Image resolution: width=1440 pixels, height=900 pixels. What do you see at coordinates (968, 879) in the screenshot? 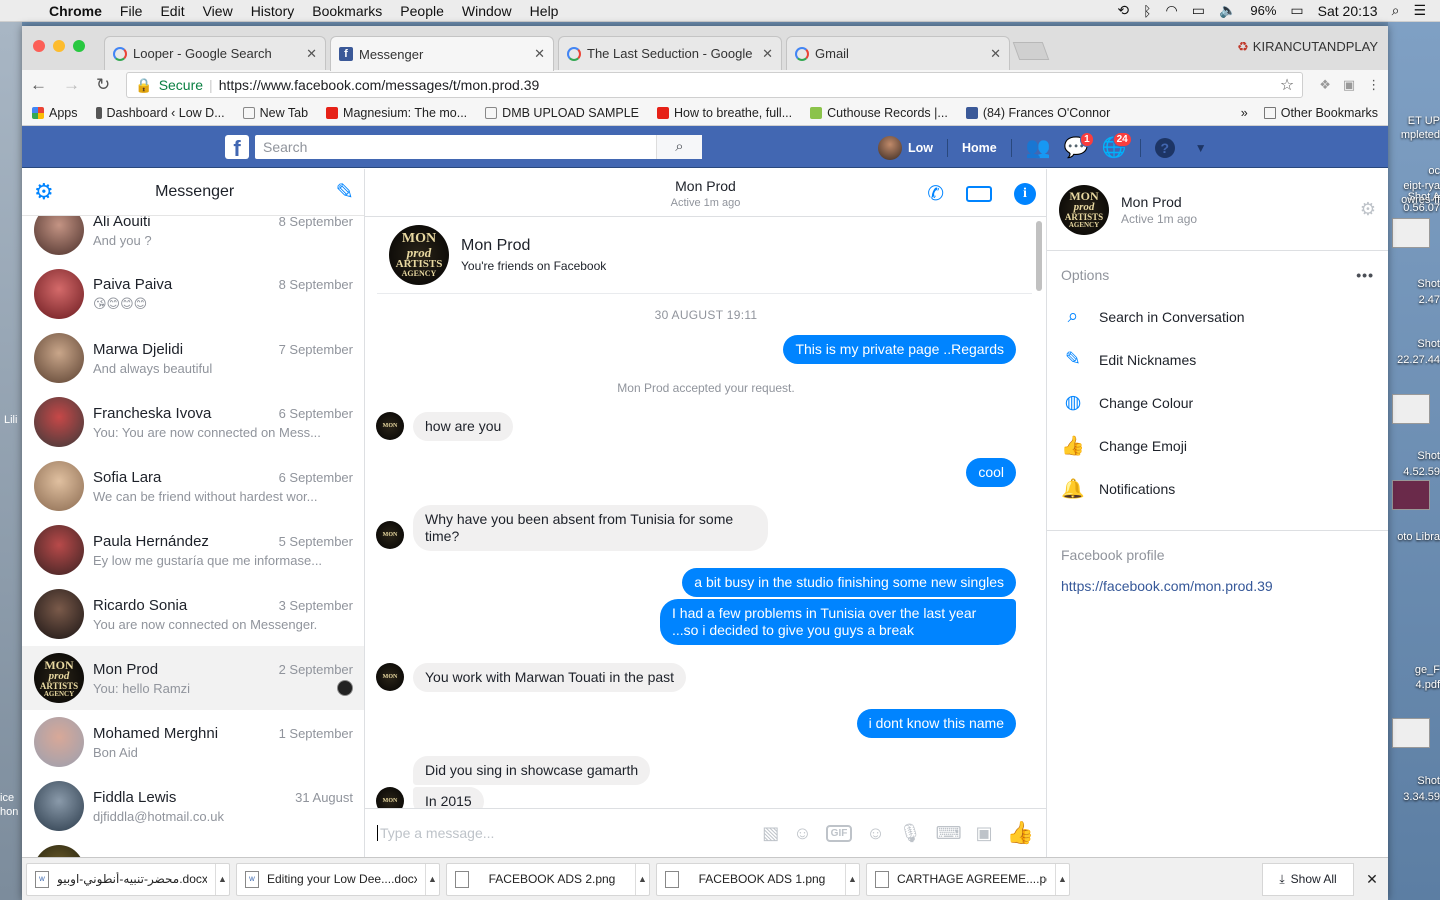
I see `download-item: CARTHAGE AGREEME....pdf ▲` at bounding box center [968, 879].